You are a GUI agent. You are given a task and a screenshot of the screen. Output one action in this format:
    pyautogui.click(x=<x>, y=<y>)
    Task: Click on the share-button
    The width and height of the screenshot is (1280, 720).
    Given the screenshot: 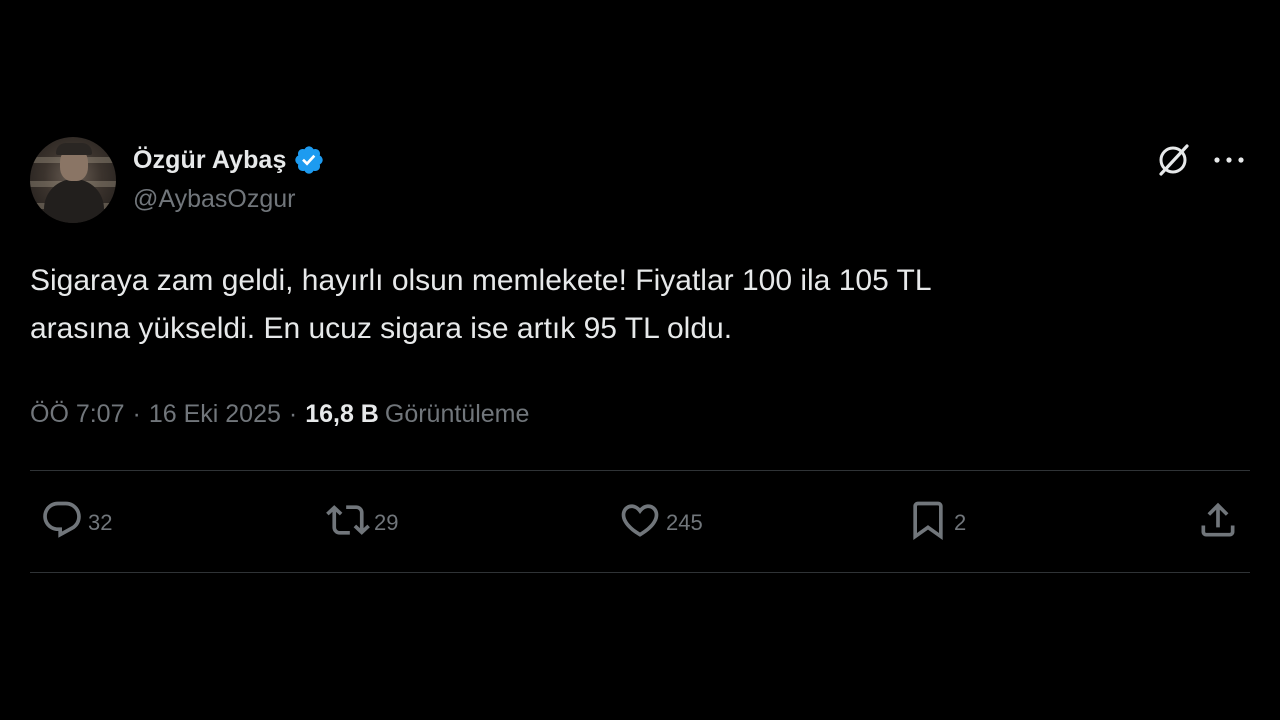 What is the action you would take?
    pyautogui.click(x=1218, y=523)
    